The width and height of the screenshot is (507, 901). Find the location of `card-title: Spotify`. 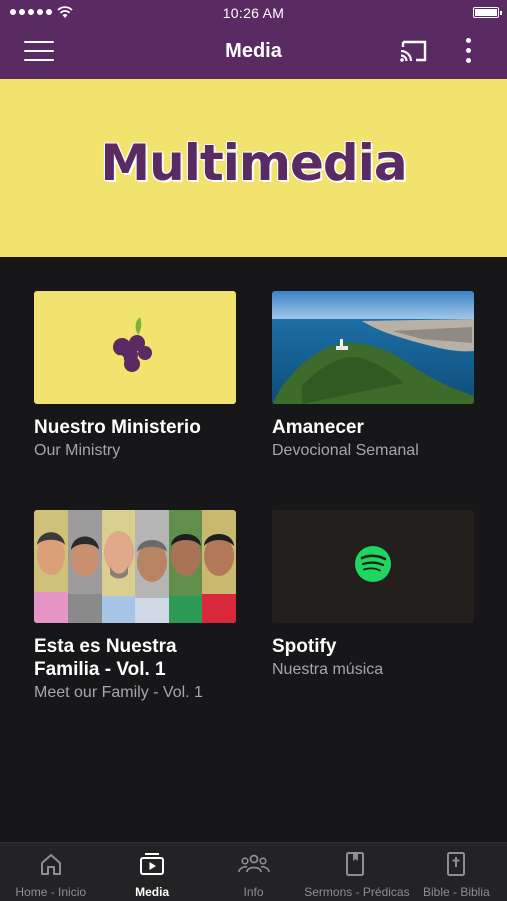

card-title: Spotify is located at coordinates (304, 646).